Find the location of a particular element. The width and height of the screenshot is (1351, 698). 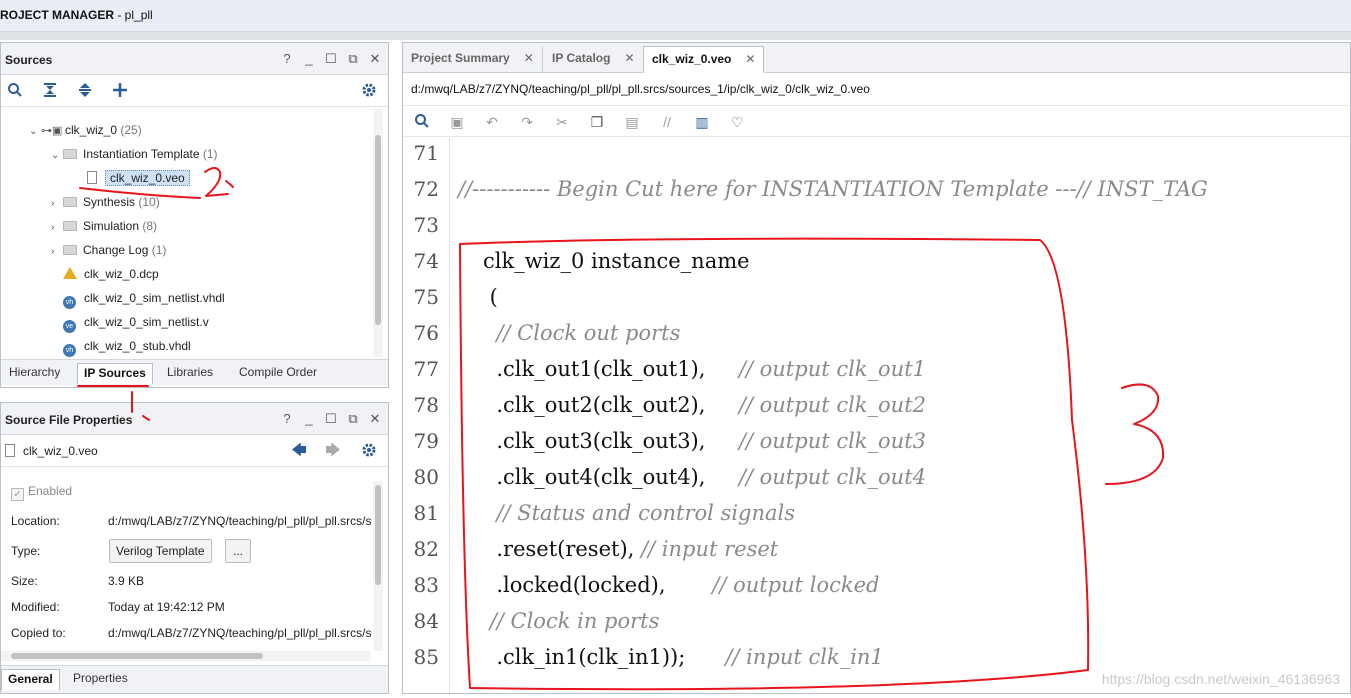

code-line: // Clock out ports is located at coordinates (581, 333).